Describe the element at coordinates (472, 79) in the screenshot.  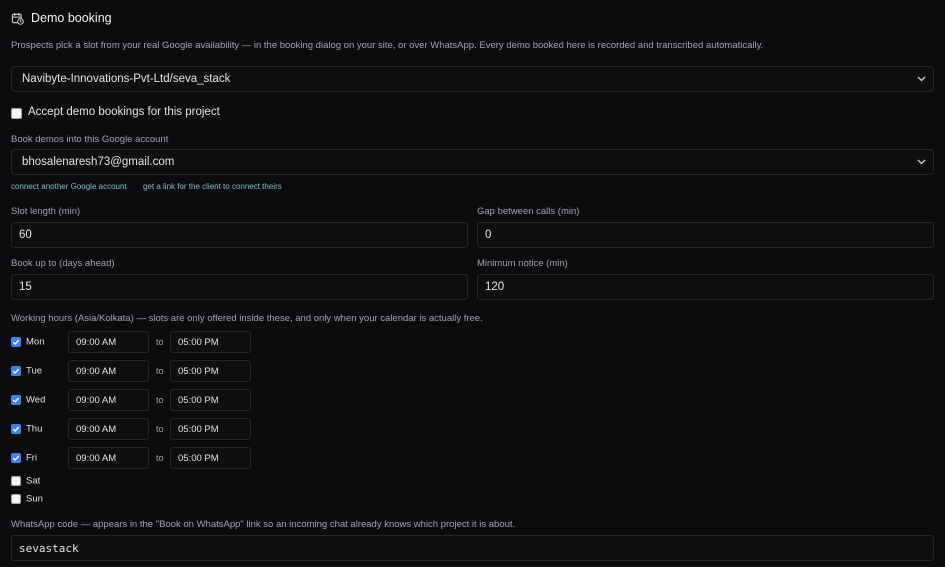
I see `project-select: Navibyte-Innovations-Pvt-Ltd/seva_stack` at that location.